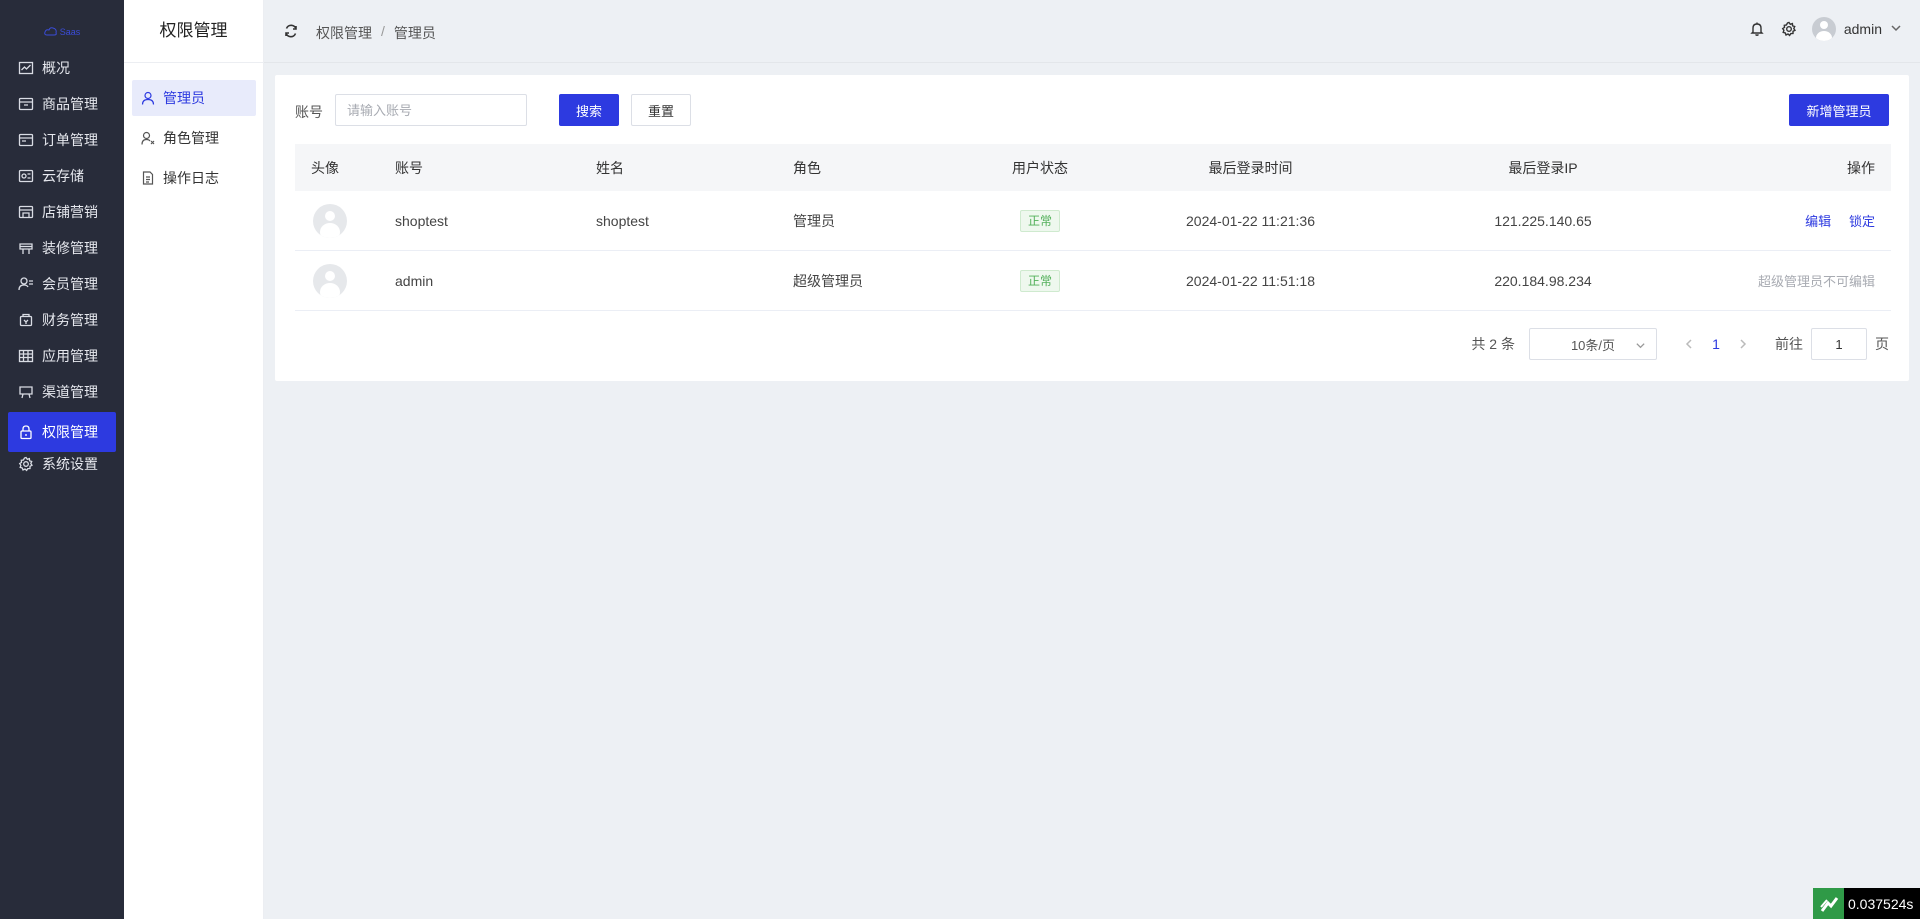 This screenshot has width=1920, height=919. Describe the element at coordinates (1861, 167) in the screenshot. I see `column-header: 操作` at that location.